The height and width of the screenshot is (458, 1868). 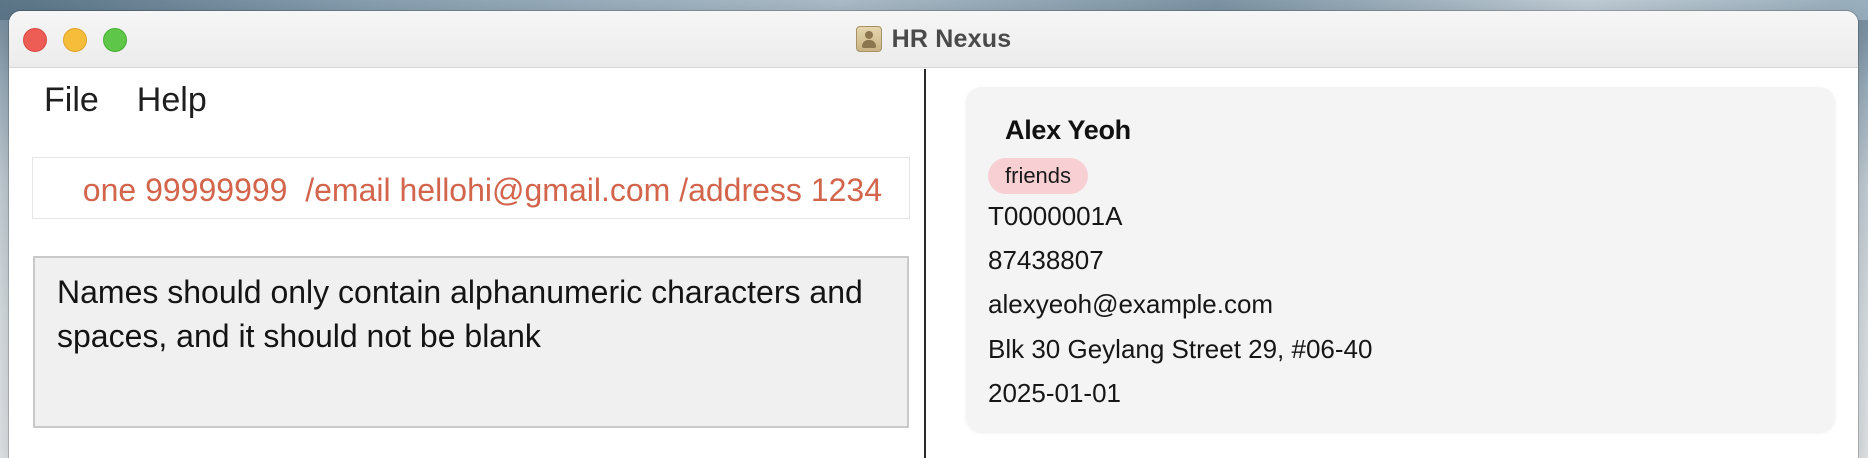 I want to click on menu-help: Help, so click(x=172, y=100).